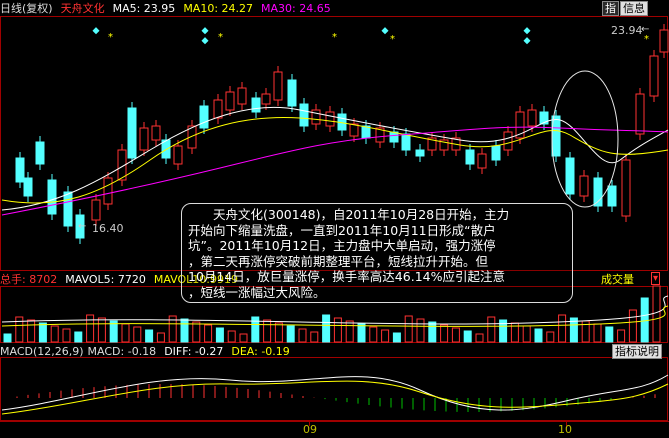 This screenshot has height=438, width=669. I want to click on volume-total: 总手: 8702, so click(29, 279).